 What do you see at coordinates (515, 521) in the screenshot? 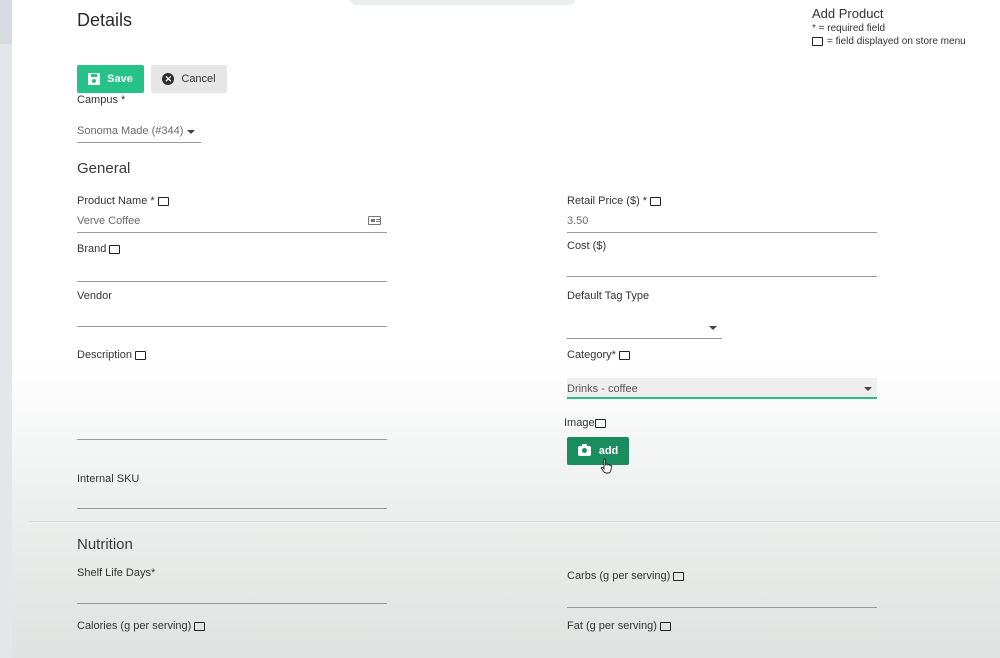
I see `section-divider` at bounding box center [515, 521].